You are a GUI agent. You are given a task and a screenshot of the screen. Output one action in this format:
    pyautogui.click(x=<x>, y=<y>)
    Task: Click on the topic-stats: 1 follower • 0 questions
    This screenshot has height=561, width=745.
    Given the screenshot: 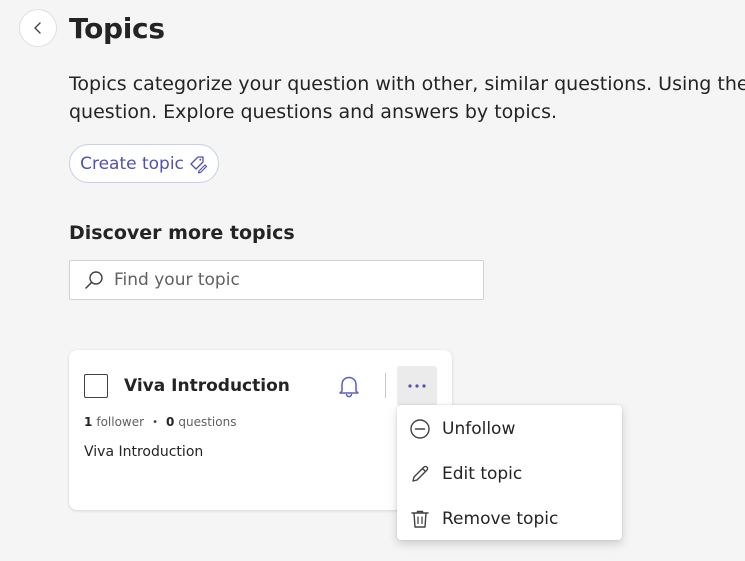 What is the action you would take?
    pyautogui.click(x=160, y=422)
    